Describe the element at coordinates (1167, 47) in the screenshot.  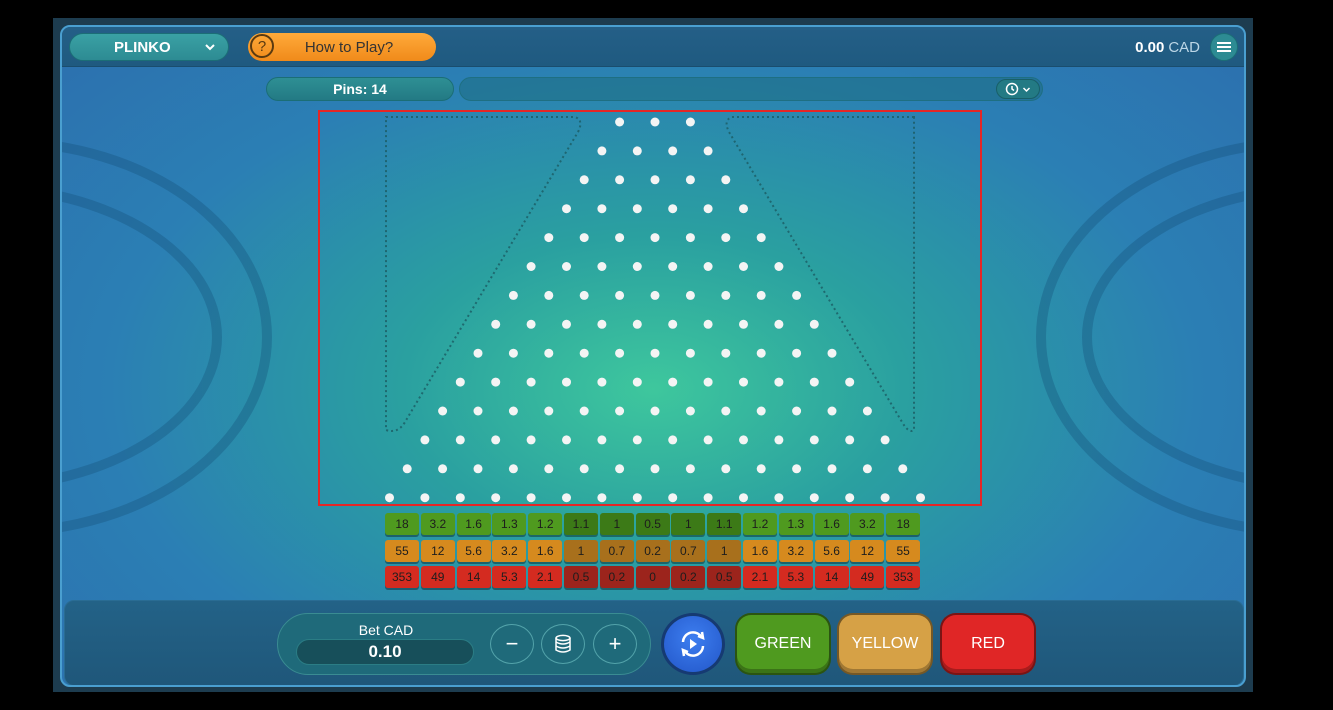
I see `balance-display: 0.00 CAD` at that location.